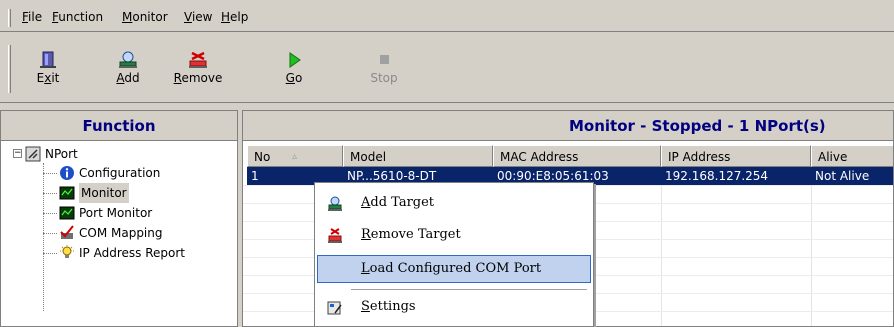 The image size is (894, 327). Describe the element at coordinates (384, 60) in the screenshot. I see `stop-square-icon` at that location.